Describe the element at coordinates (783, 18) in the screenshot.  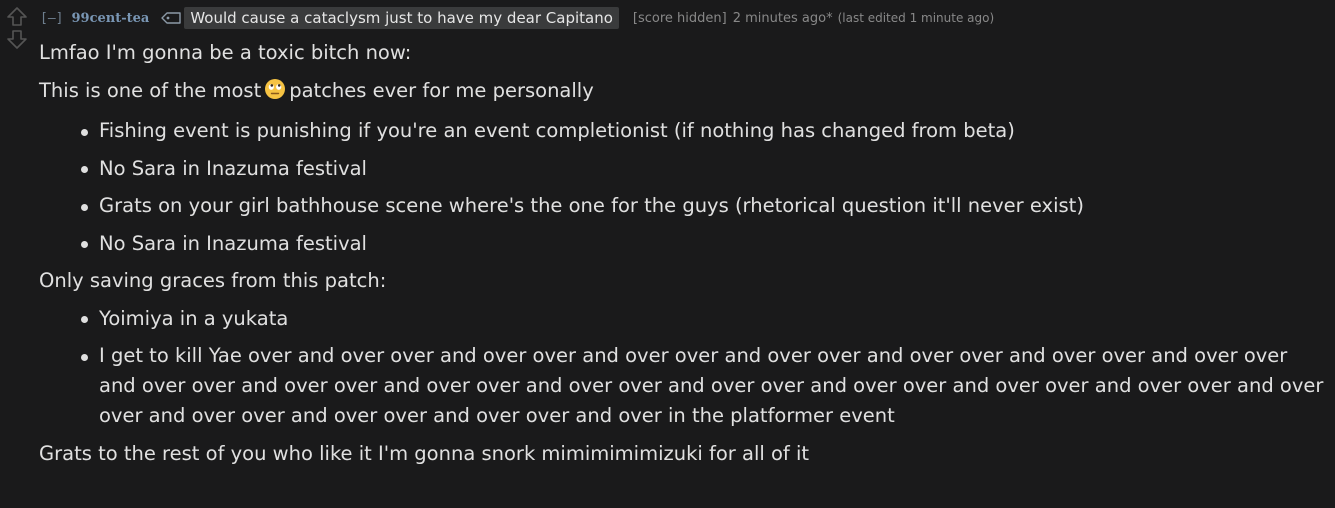
I see `timestamp: 2 minutes ago*` at that location.